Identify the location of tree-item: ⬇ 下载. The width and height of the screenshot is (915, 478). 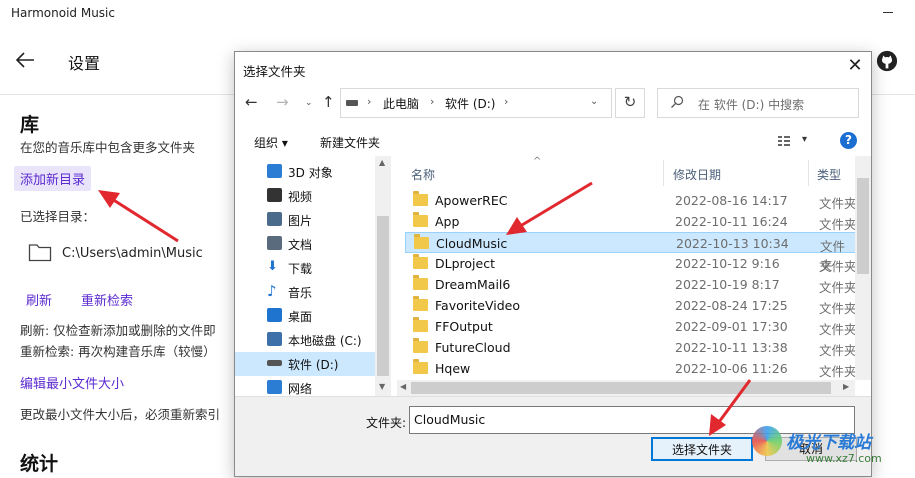
(305, 268).